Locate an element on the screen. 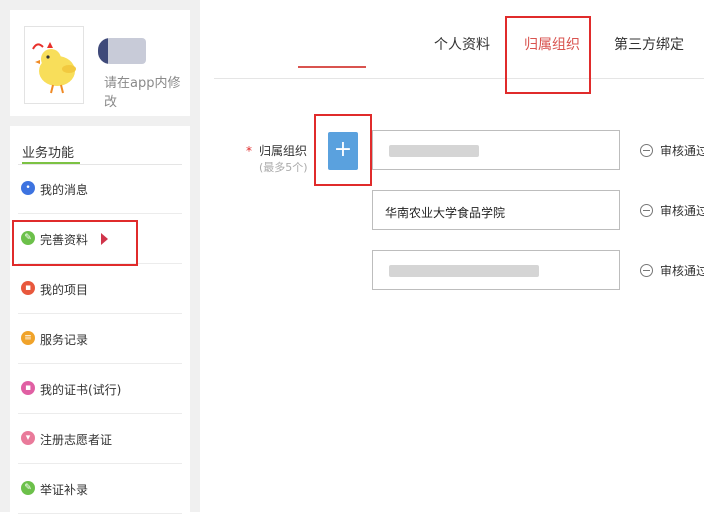 This screenshot has height=514, width=704. required-marker: * is located at coordinates (249, 151).